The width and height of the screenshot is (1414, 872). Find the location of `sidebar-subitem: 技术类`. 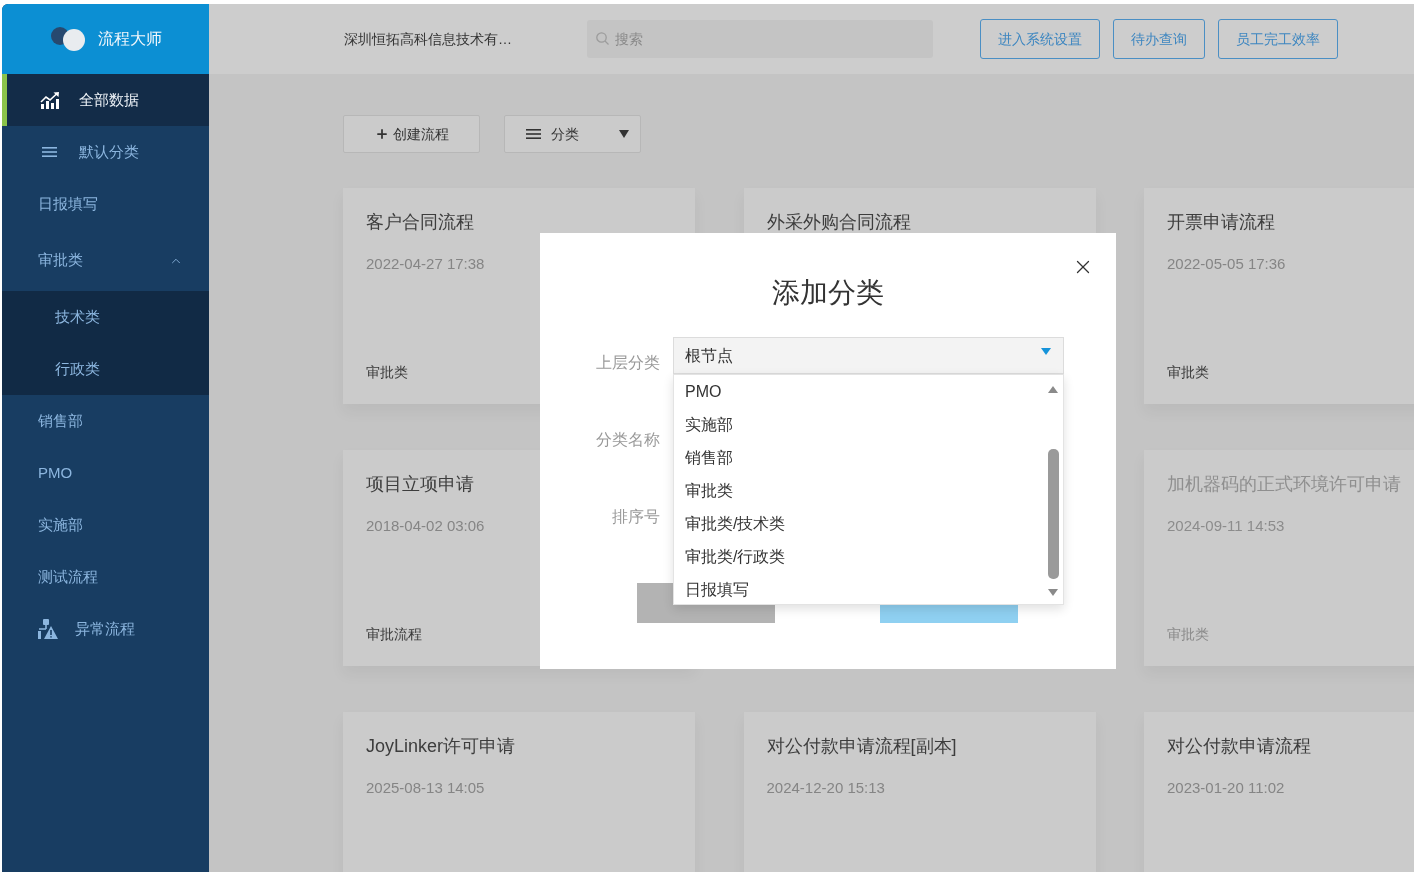

sidebar-subitem: 技术类 is located at coordinates (105, 317).